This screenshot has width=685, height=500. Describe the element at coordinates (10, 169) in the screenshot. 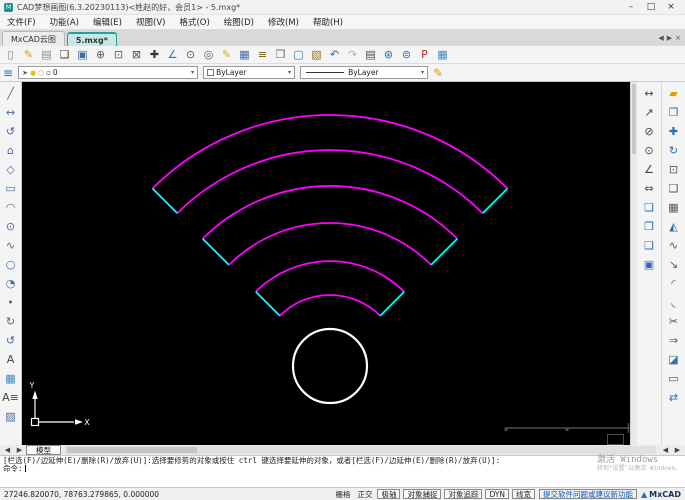

I see `polygon-icon: ◇` at that location.